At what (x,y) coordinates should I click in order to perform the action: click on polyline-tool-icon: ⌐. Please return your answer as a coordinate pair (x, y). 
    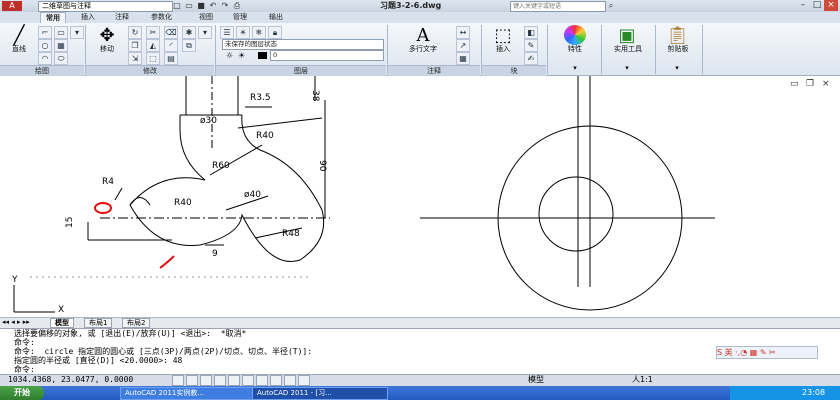
    Looking at the image, I should click on (45, 32).